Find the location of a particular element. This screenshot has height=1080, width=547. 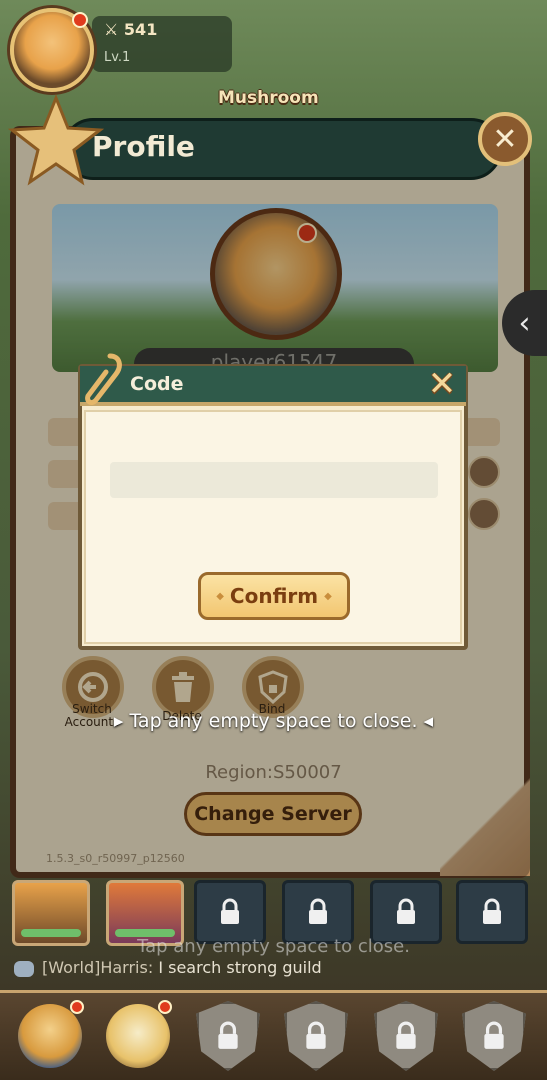

notification-dot is located at coordinates (80, 20).